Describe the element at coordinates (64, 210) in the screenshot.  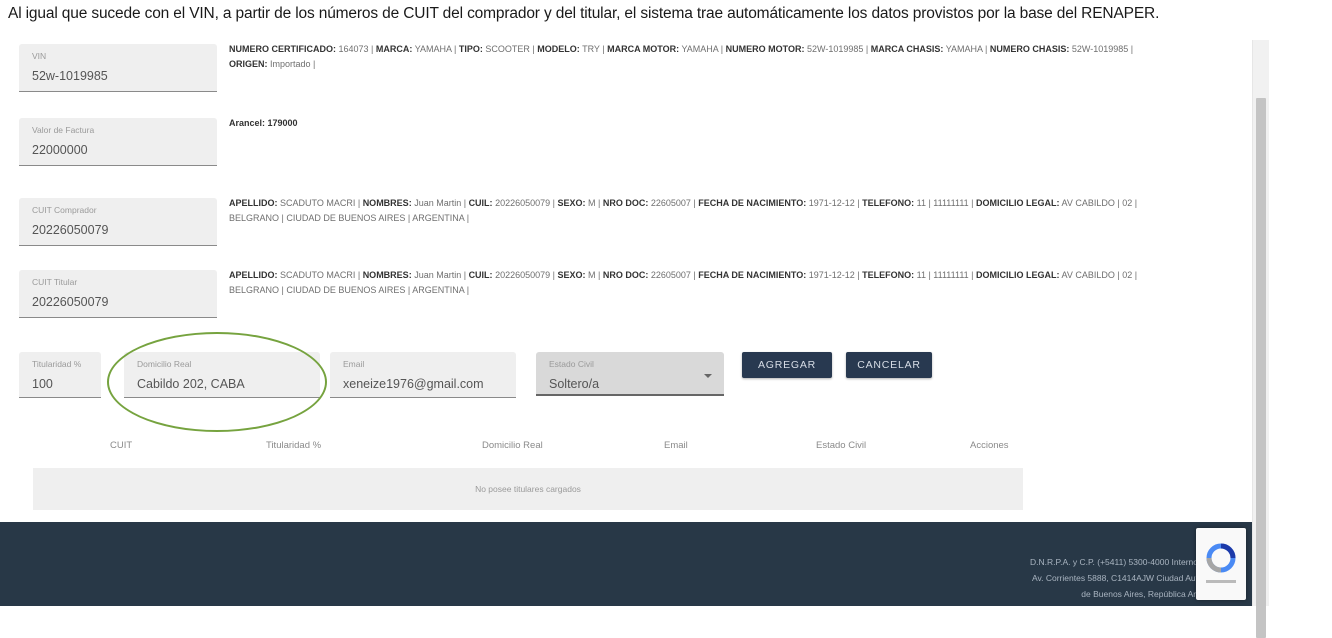
I see `cuit-comprador-label: CUIT Comprador` at that location.